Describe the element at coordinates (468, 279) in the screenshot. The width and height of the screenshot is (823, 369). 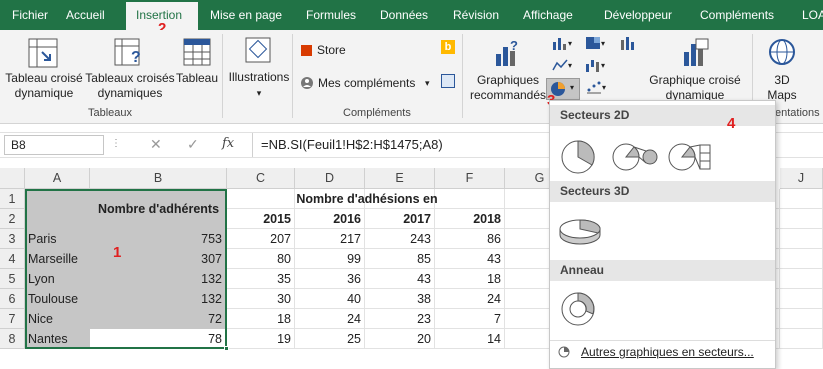
I see `cell-value: 18` at that location.